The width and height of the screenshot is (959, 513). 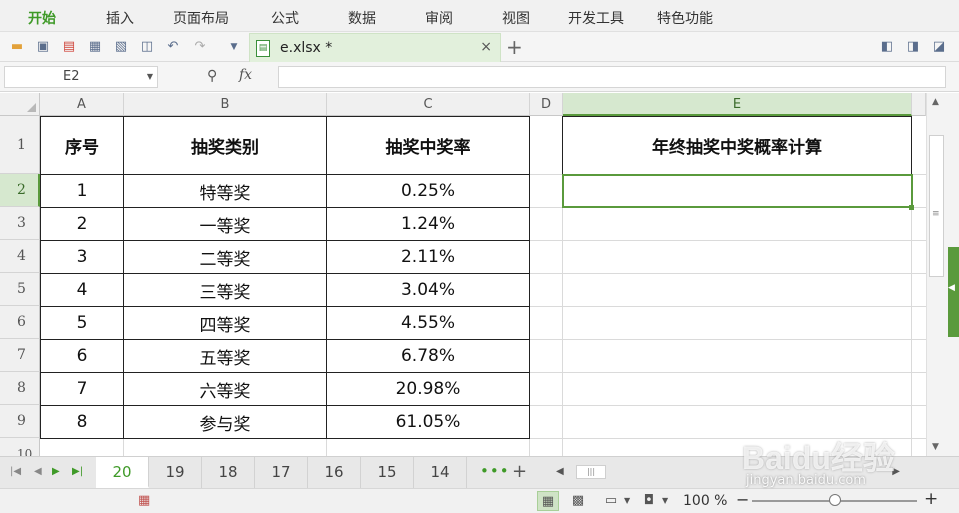 What do you see at coordinates (519, 471) in the screenshot?
I see `add-sheet-button: +` at bounding box center [519, 471].